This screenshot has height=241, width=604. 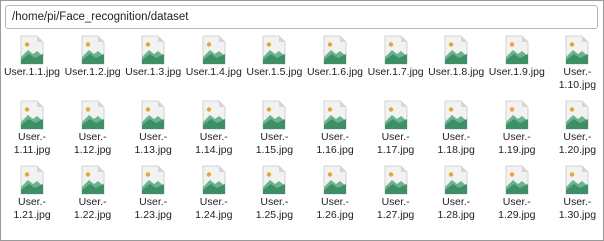 I want to click on file-name-label: User.- 1.10.jpg, so click(x=577, y=78).